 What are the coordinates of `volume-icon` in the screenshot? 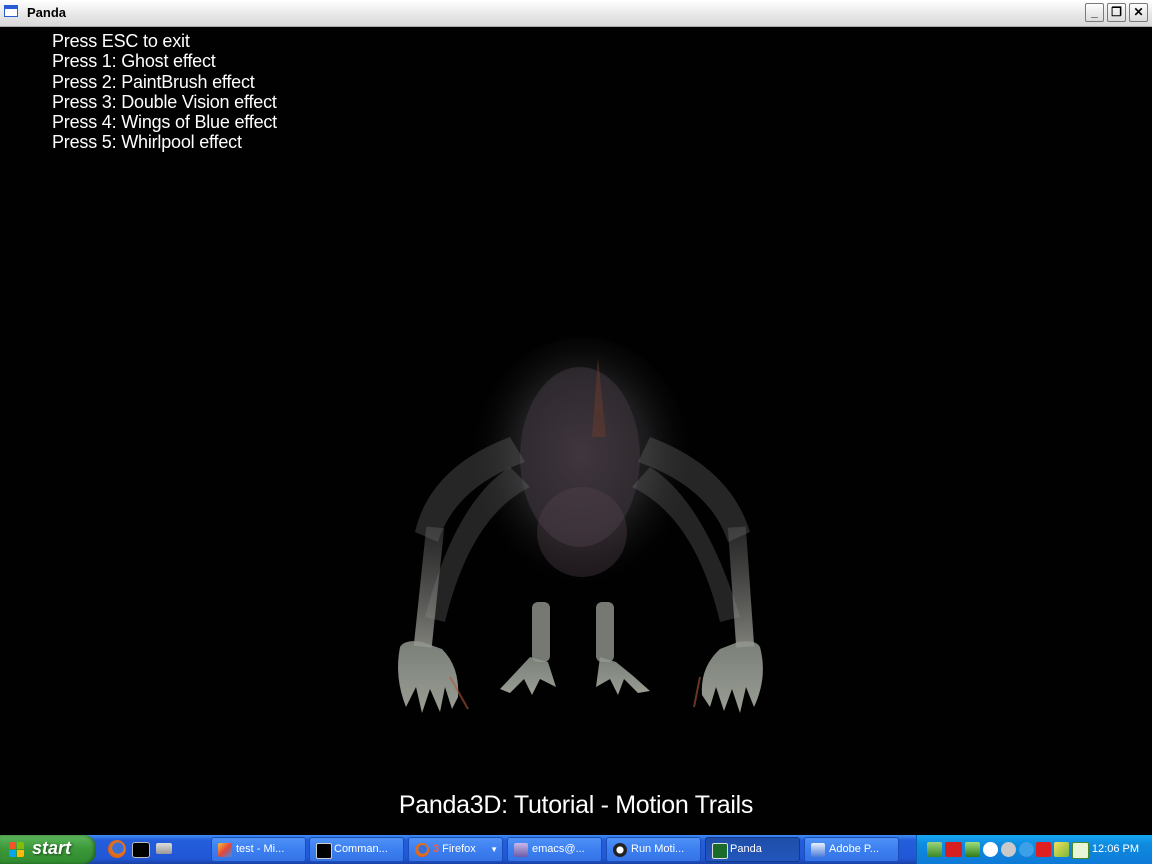 It's located at (1008, 849).